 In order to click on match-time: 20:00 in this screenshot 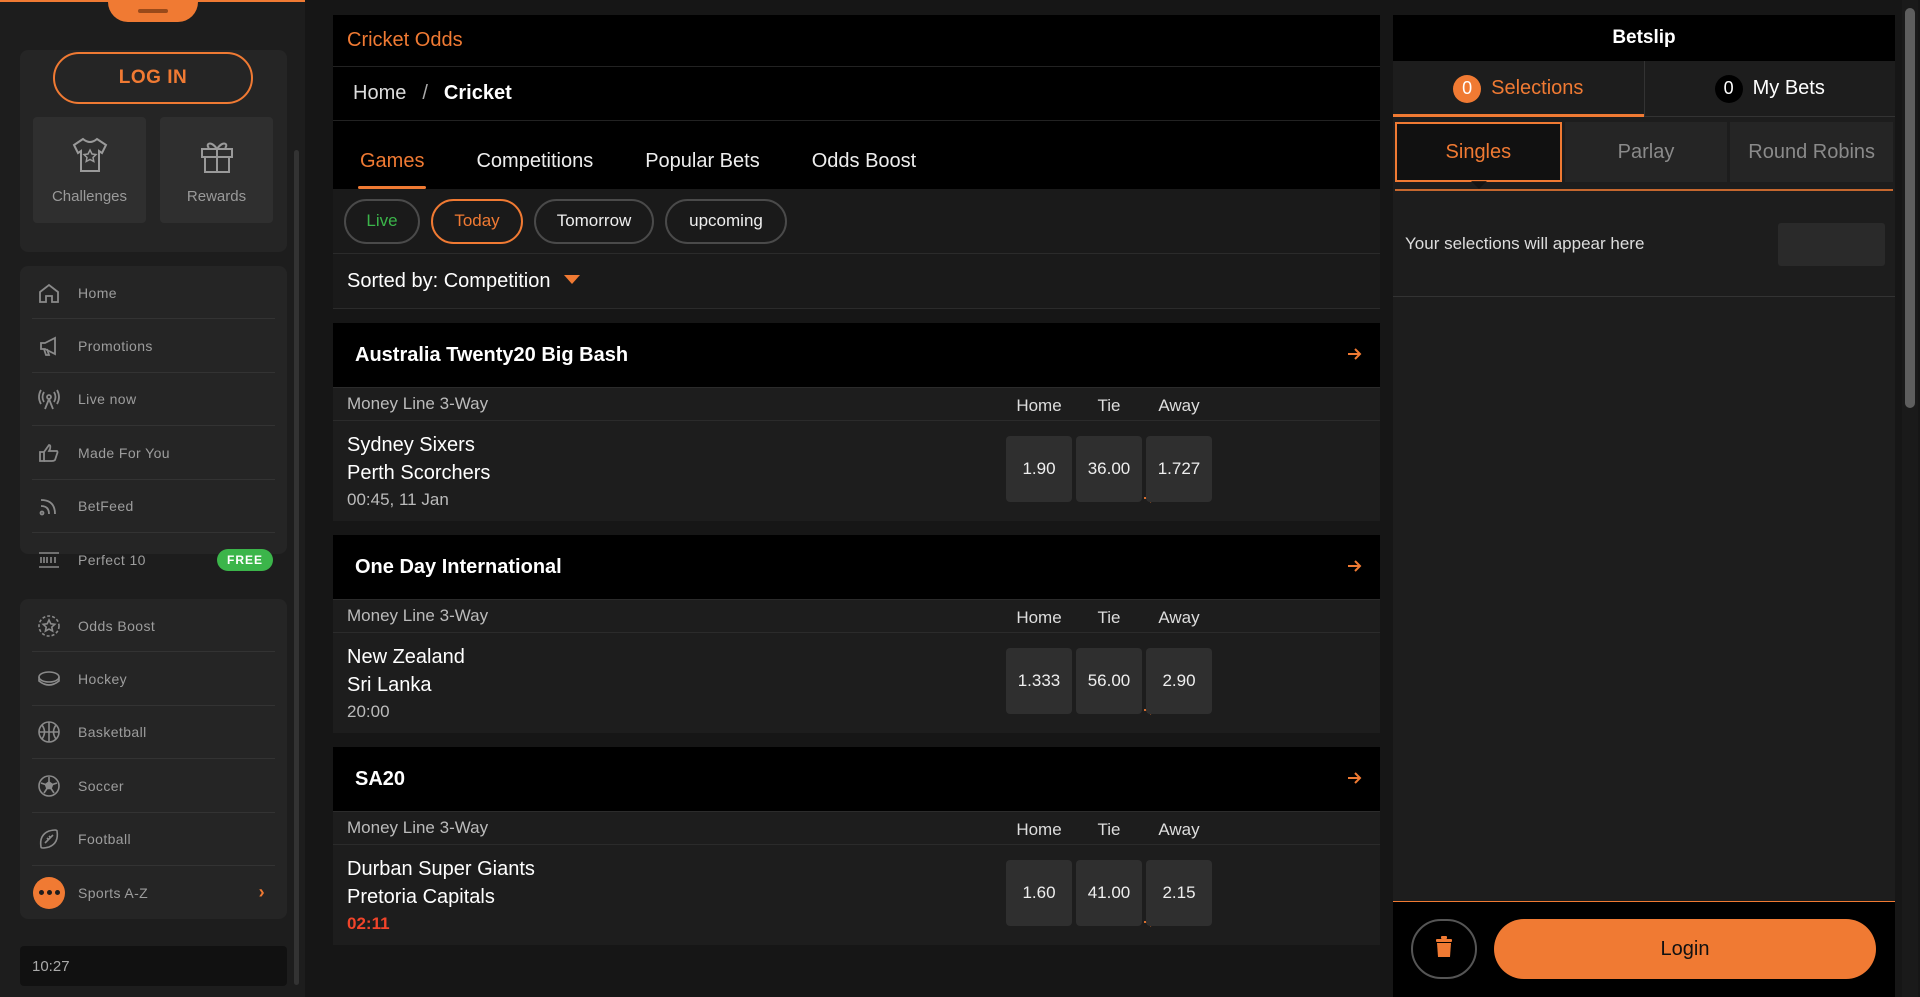, I will do `click(368, 711)`.